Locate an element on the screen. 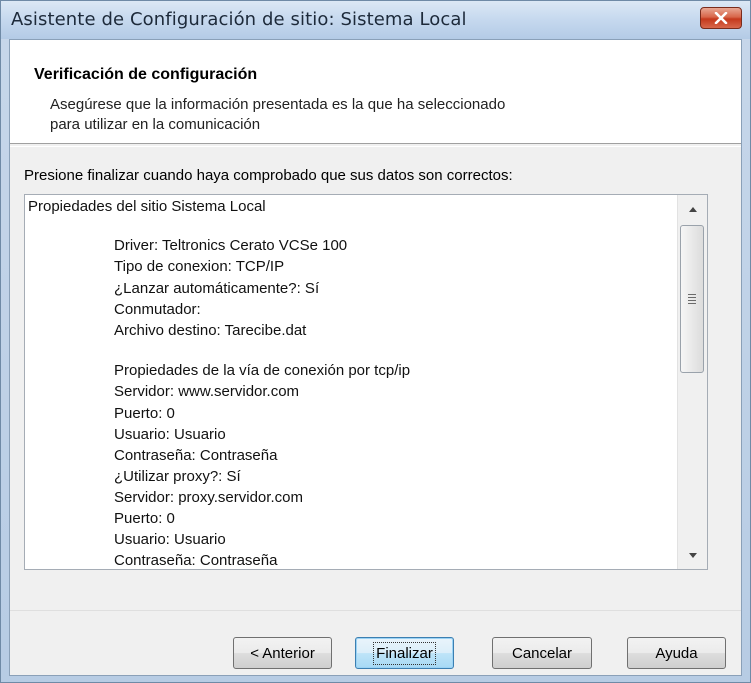 The image size is (751, 683). vertical-scrollbar is located at coordinates (692, 382).